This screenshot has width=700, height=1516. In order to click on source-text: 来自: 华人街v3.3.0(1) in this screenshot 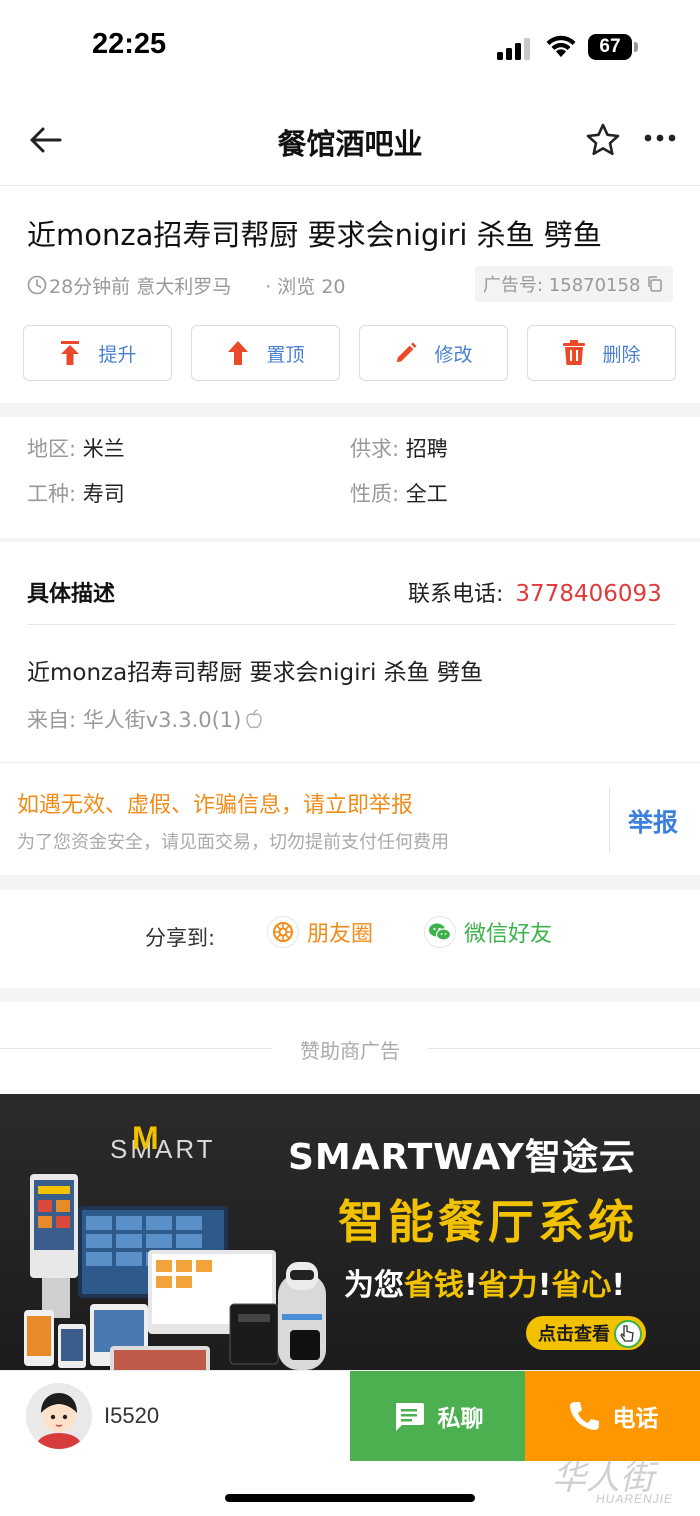, I will do `click(134, 720)`.